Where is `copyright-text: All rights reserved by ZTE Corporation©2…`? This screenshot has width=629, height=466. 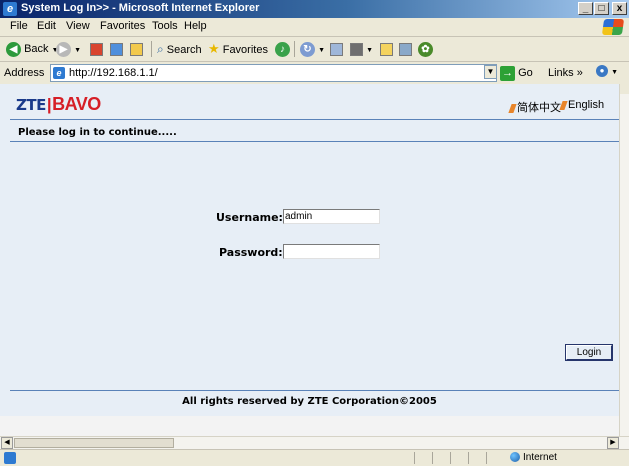
copyright-text: All rights reserved by ZTE Corporation©2… is located at coordinates (309, 401).